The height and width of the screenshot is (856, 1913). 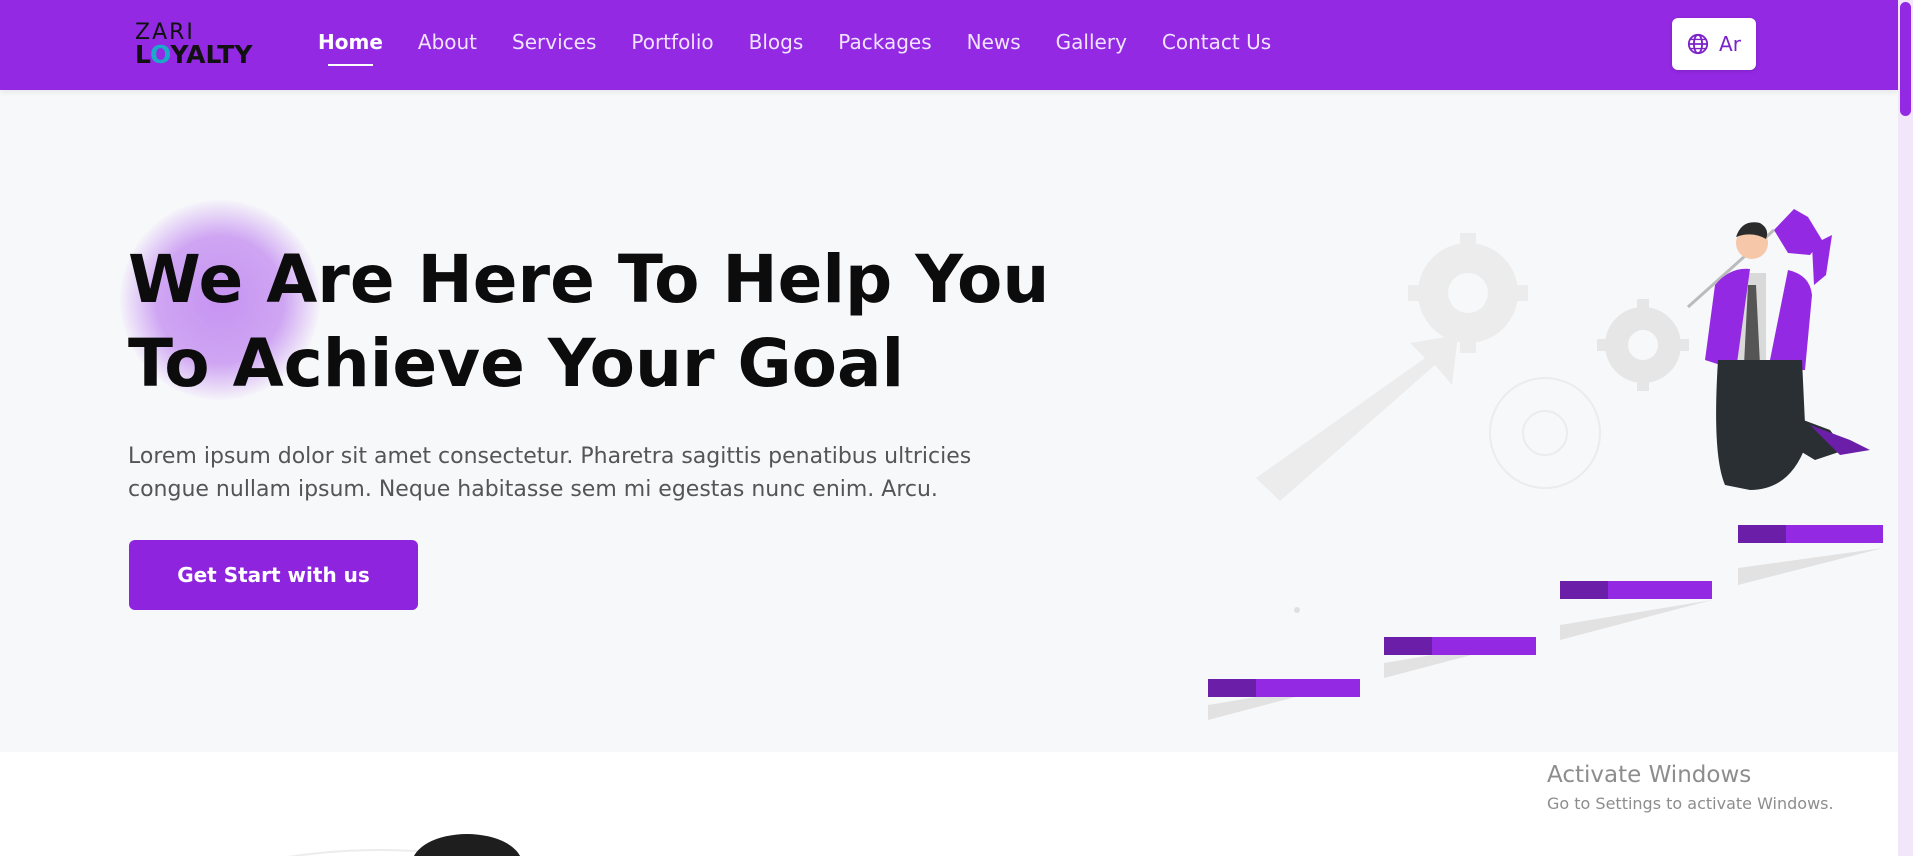 What do you see at coordinates (884, 42) in the screenshot?
I see `nav-link-packages: Packages` at bounding box center [884, 42].